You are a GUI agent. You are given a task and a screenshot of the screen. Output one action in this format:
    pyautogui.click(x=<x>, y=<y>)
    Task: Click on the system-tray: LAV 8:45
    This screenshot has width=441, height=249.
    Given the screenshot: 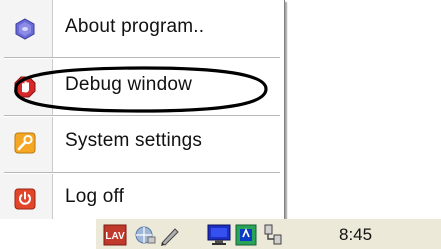 What is the action you would take?
    pyautogui.click(x=220, y=234)
    